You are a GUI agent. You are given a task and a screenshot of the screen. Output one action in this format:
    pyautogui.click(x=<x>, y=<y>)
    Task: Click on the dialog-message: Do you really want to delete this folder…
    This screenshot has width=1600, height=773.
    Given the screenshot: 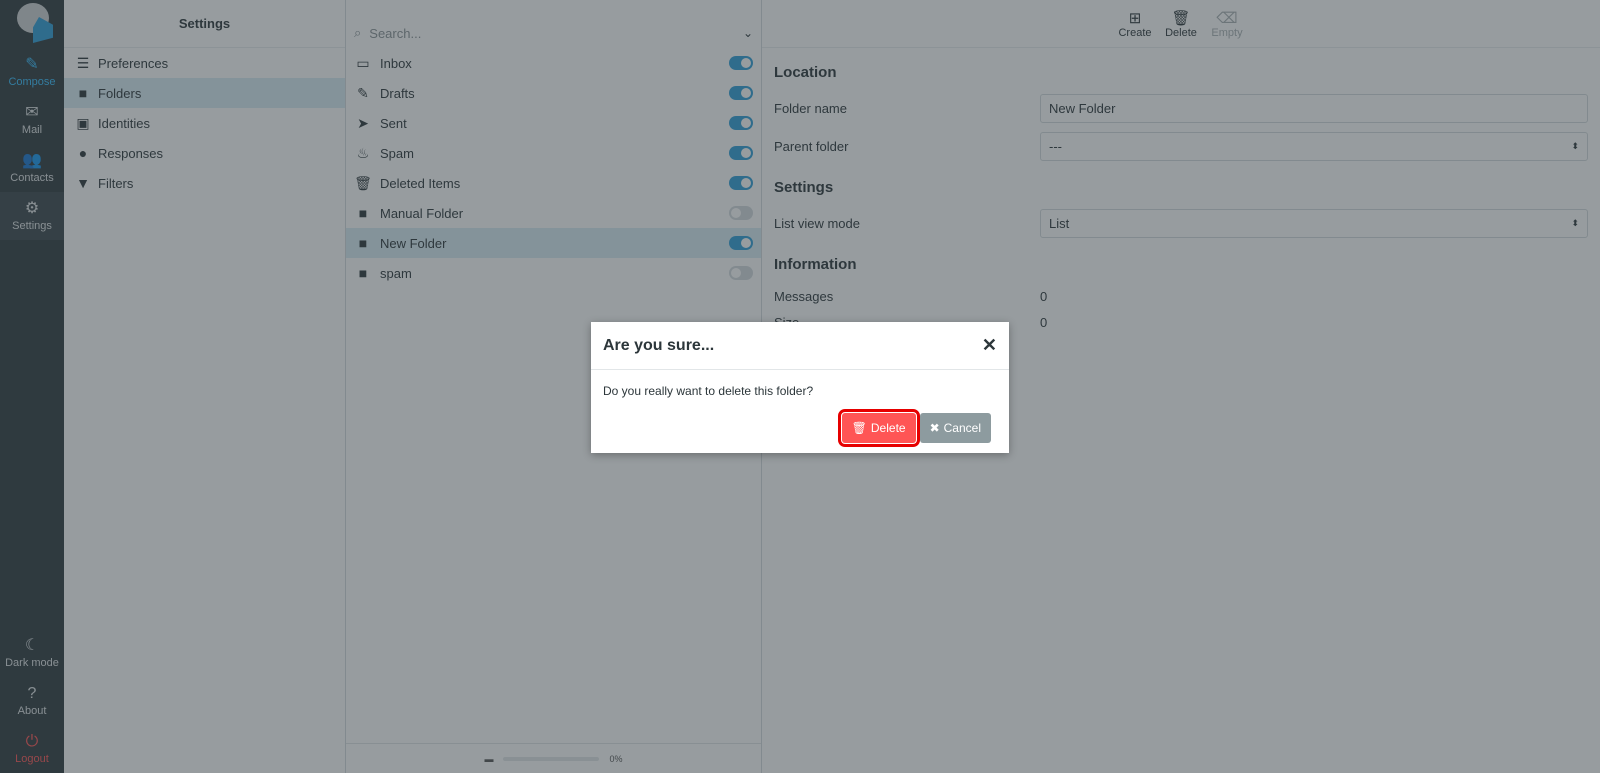 What is the action you would take?
    pyautogui.click(x=708, y=391)
    